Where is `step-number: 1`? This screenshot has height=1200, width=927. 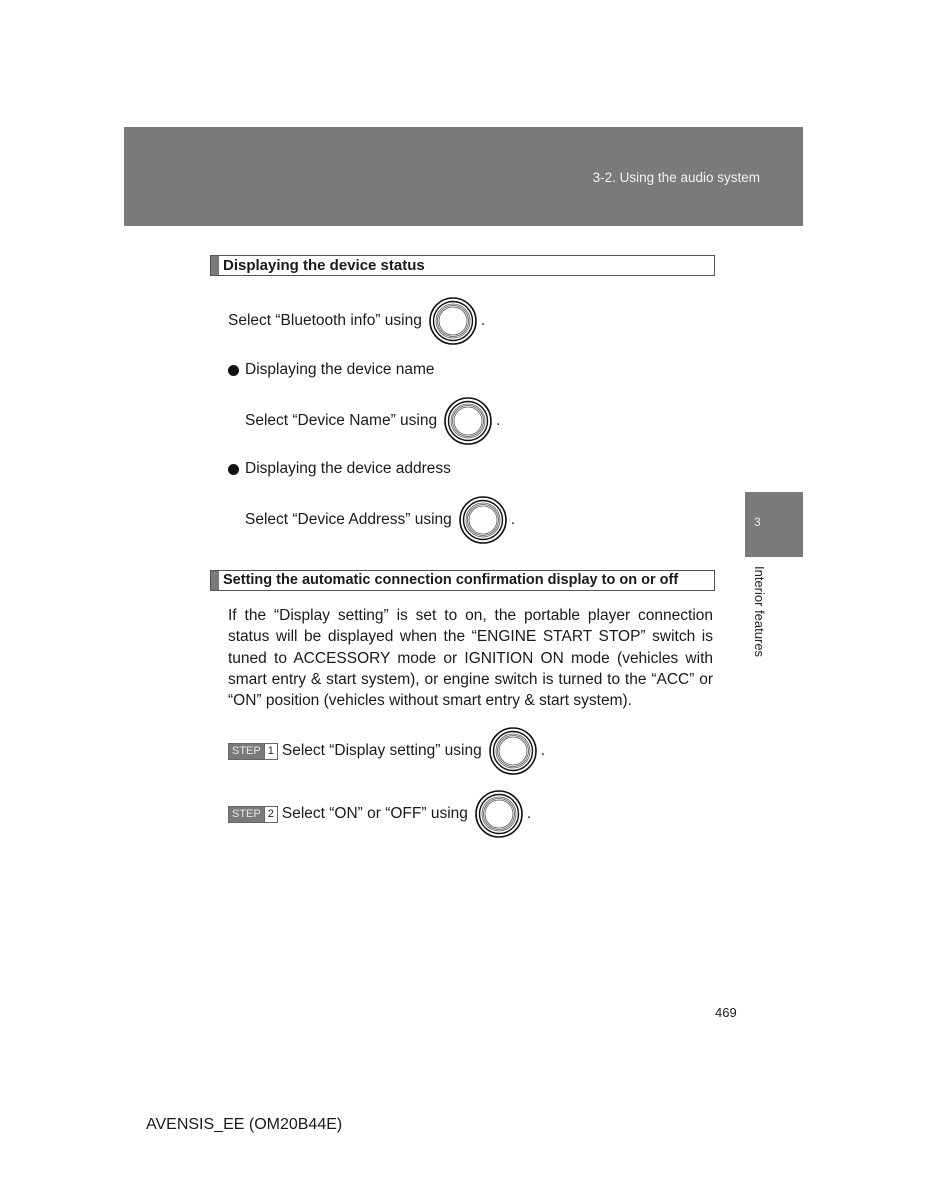 step-number: 1 is located at coordinates (270, 751).